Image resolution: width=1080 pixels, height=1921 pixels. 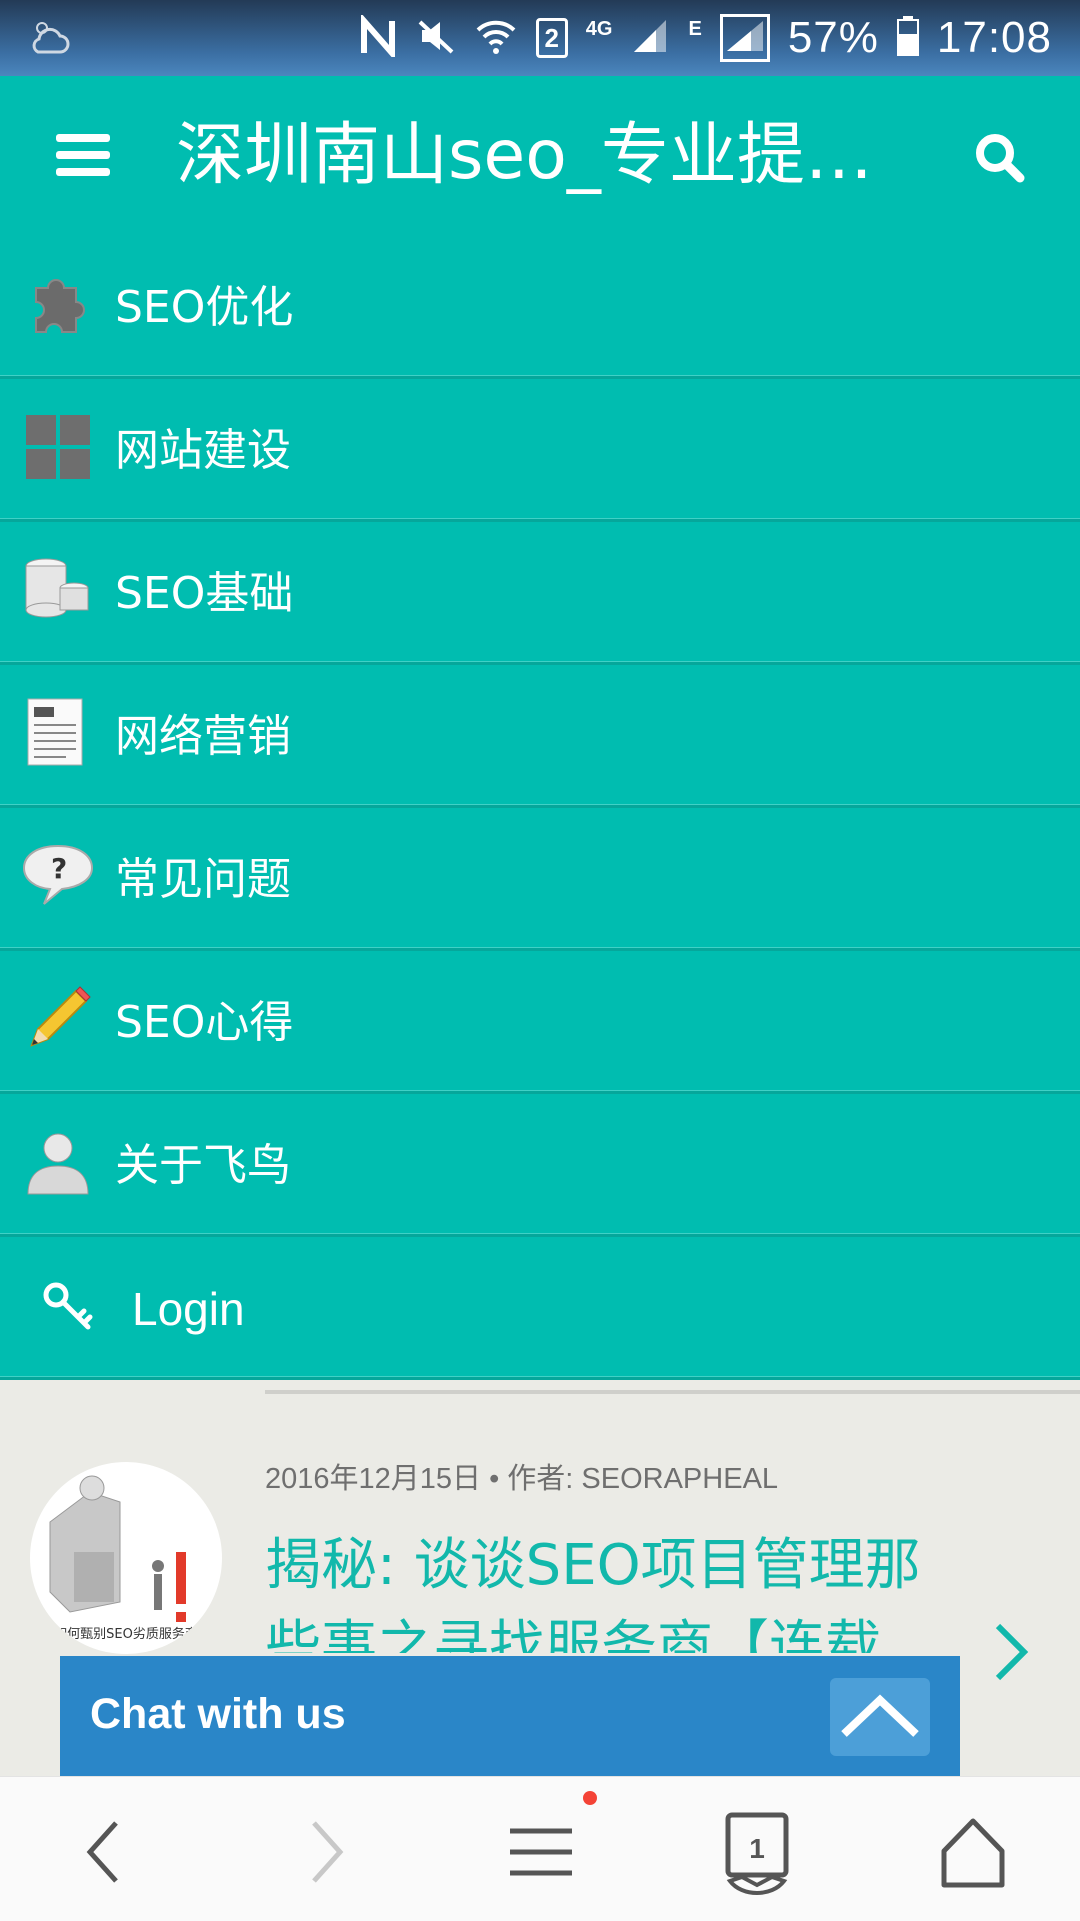 I want to click on post-meta: 2016年12月15日 • 作者: SEORAPHEAL, so click(x=522, y=1479).